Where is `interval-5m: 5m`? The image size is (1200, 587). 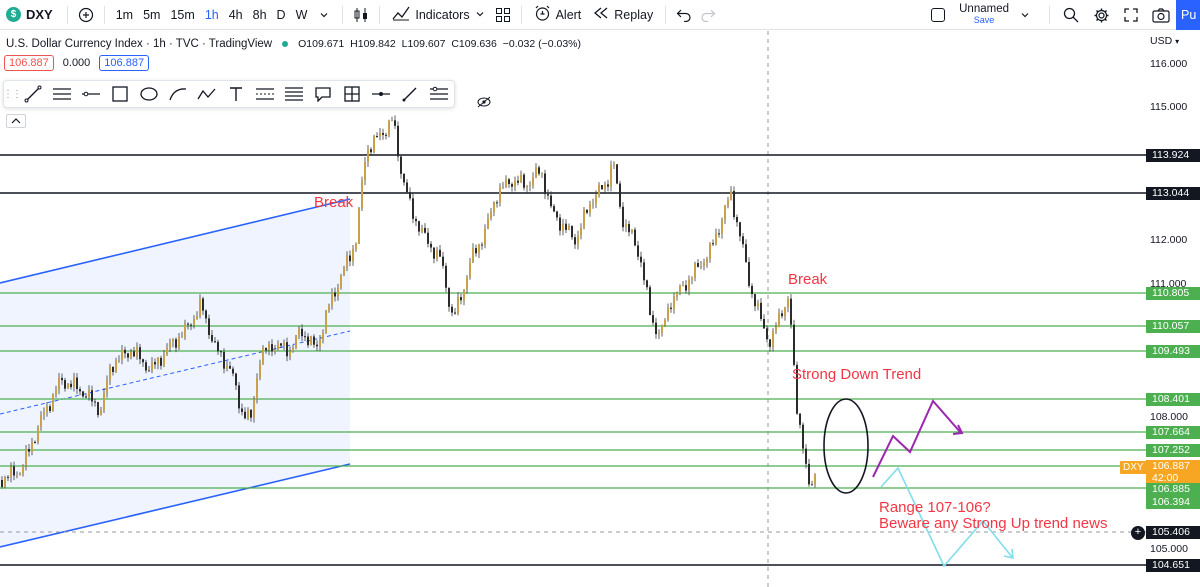
interval-5m: 5m is located at coordinates (151, 15).